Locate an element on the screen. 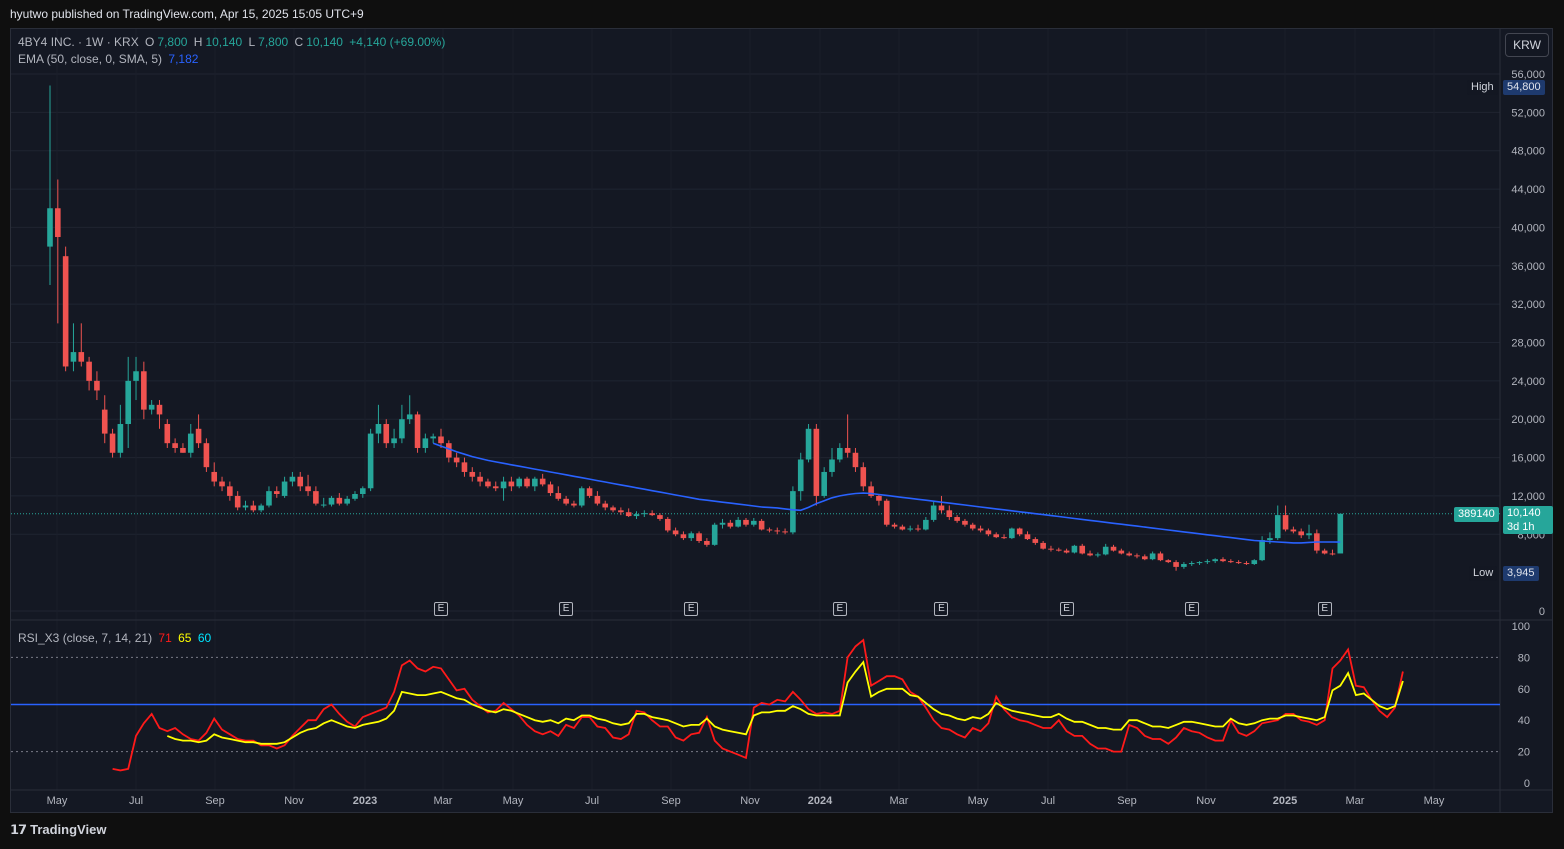 Image resolution: width=1564 pixels, height=849 pixels. symbol-name: 4BY4 INC. · 1W · KRX is located at coordinates (78, 42).